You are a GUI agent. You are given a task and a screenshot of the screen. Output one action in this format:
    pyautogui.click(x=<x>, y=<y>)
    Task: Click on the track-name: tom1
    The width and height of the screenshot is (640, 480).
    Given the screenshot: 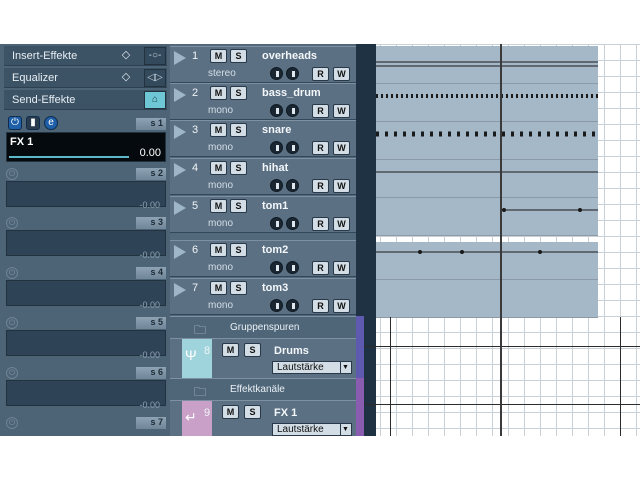 What is the action you would take?
    pyautogui.click(x=275, y=206)
    